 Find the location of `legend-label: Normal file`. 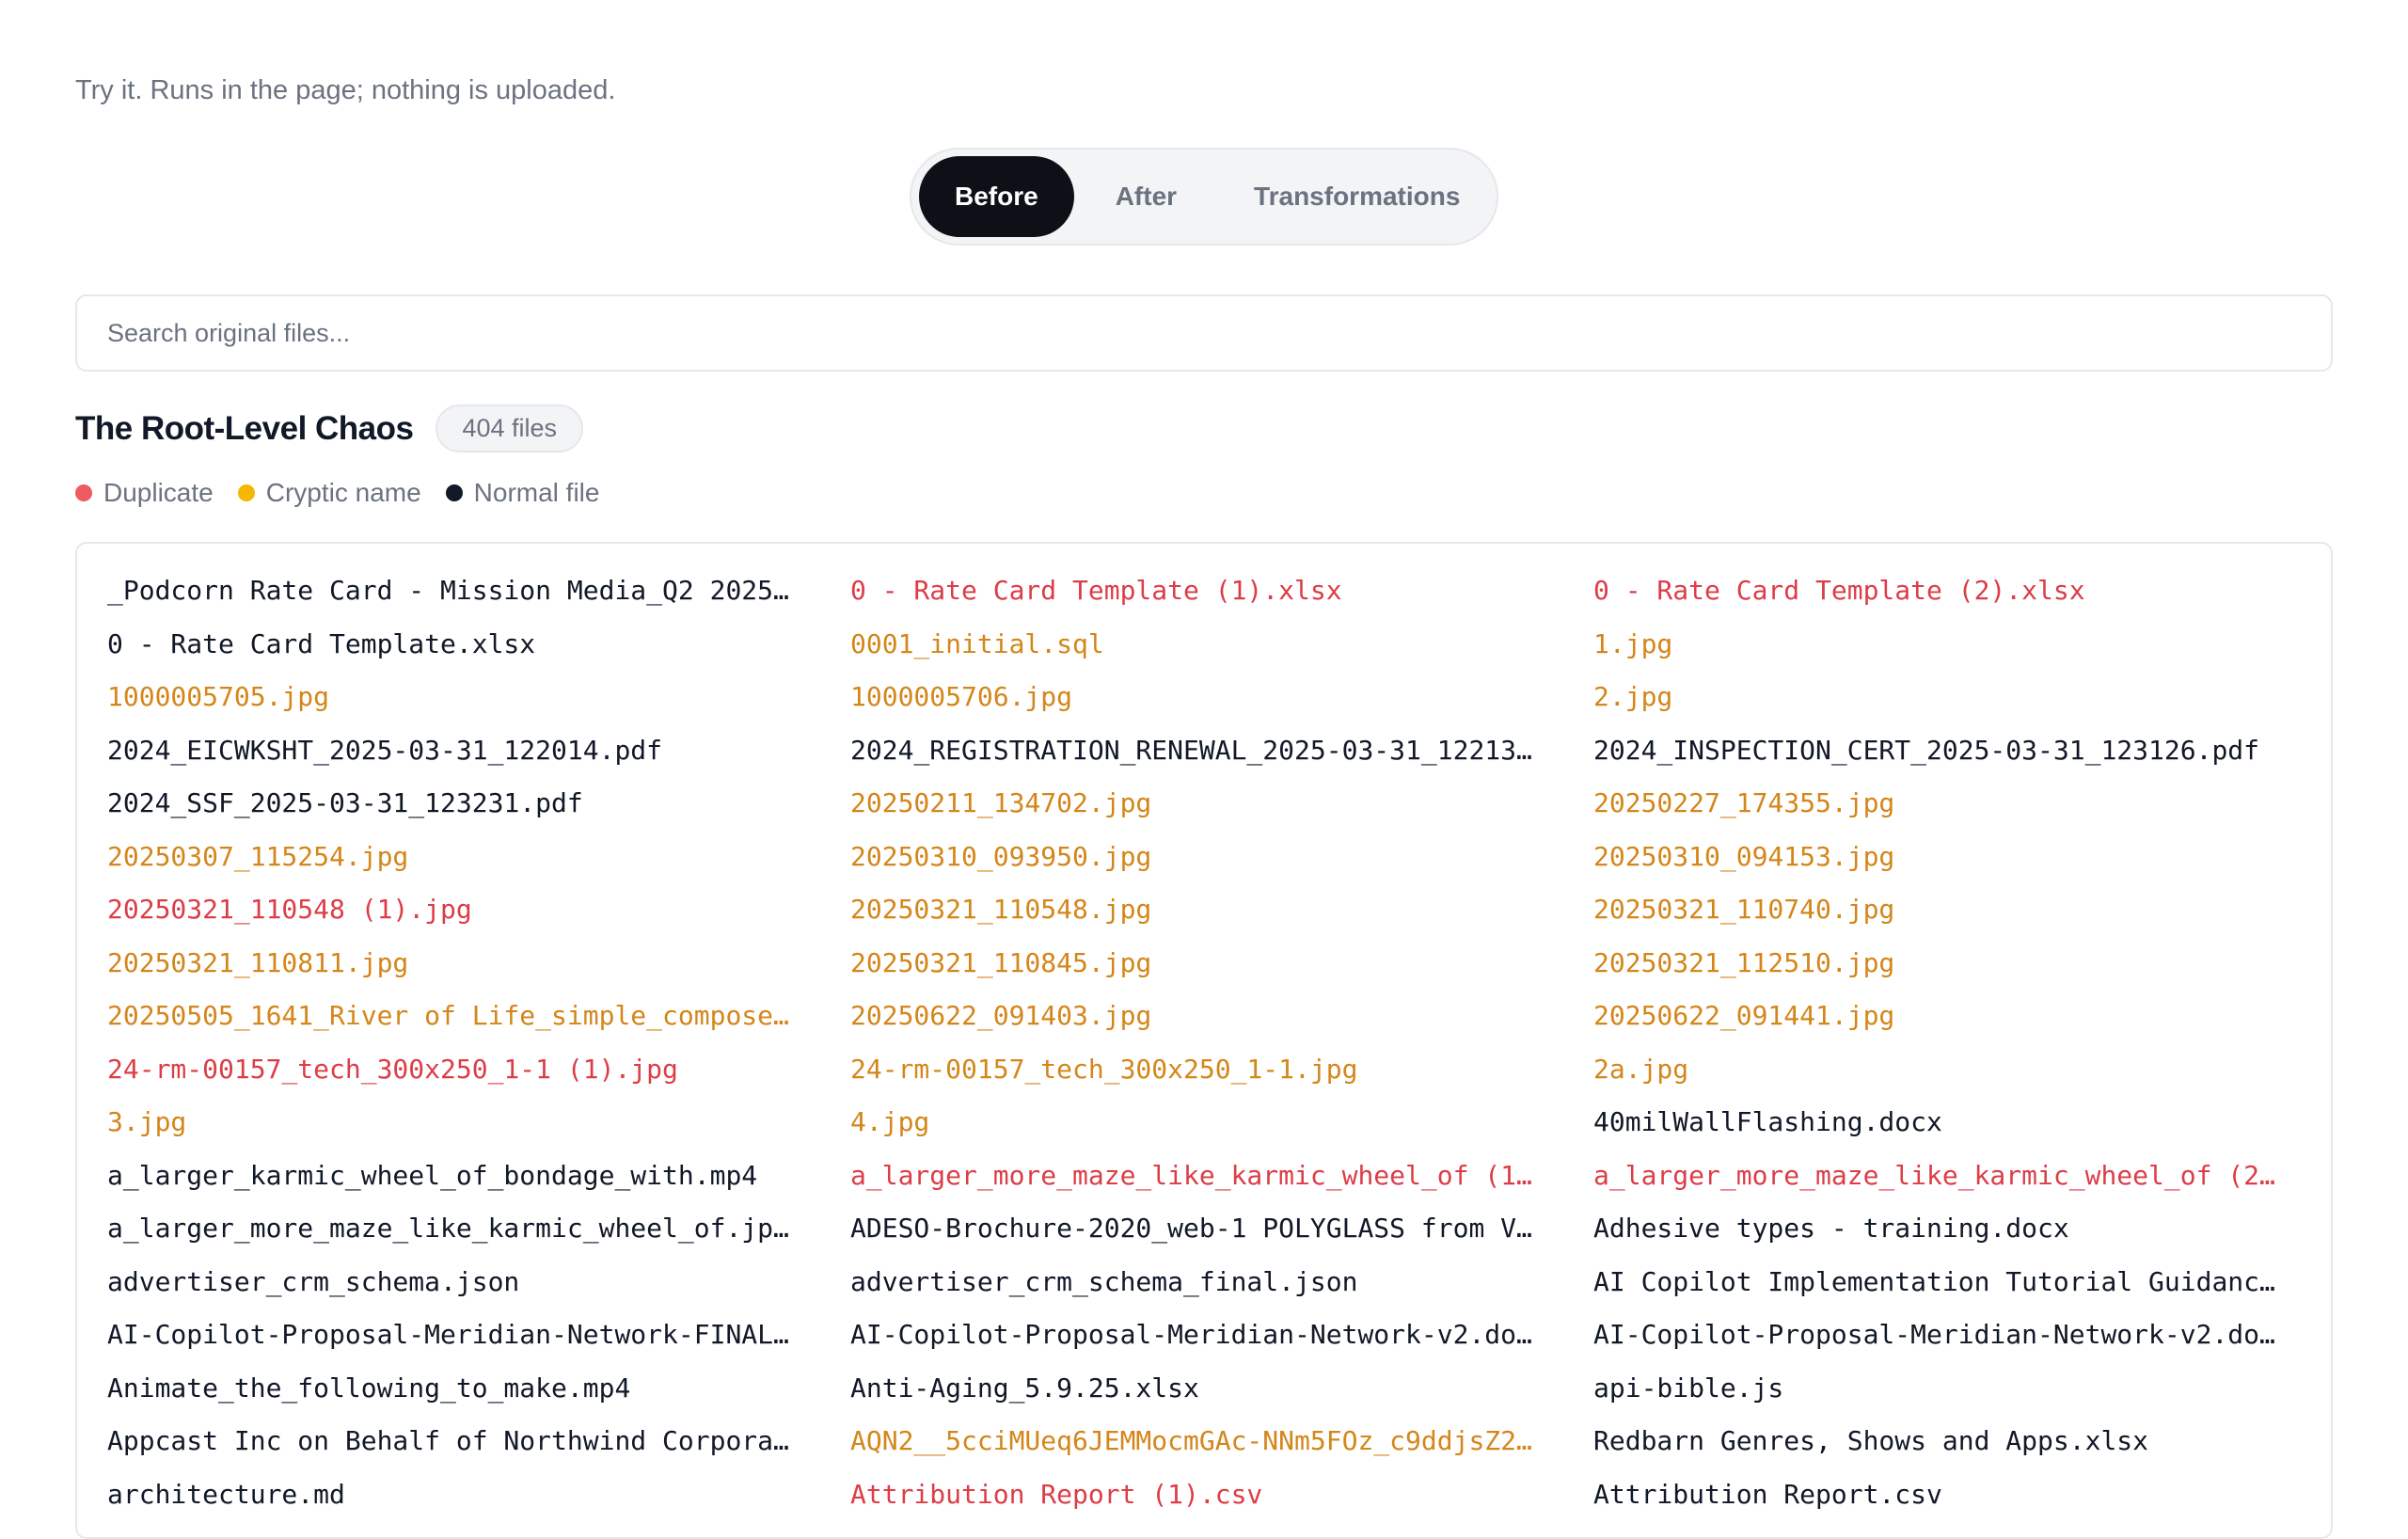

legend-label: Normal file is located at coordinates (536, 492).